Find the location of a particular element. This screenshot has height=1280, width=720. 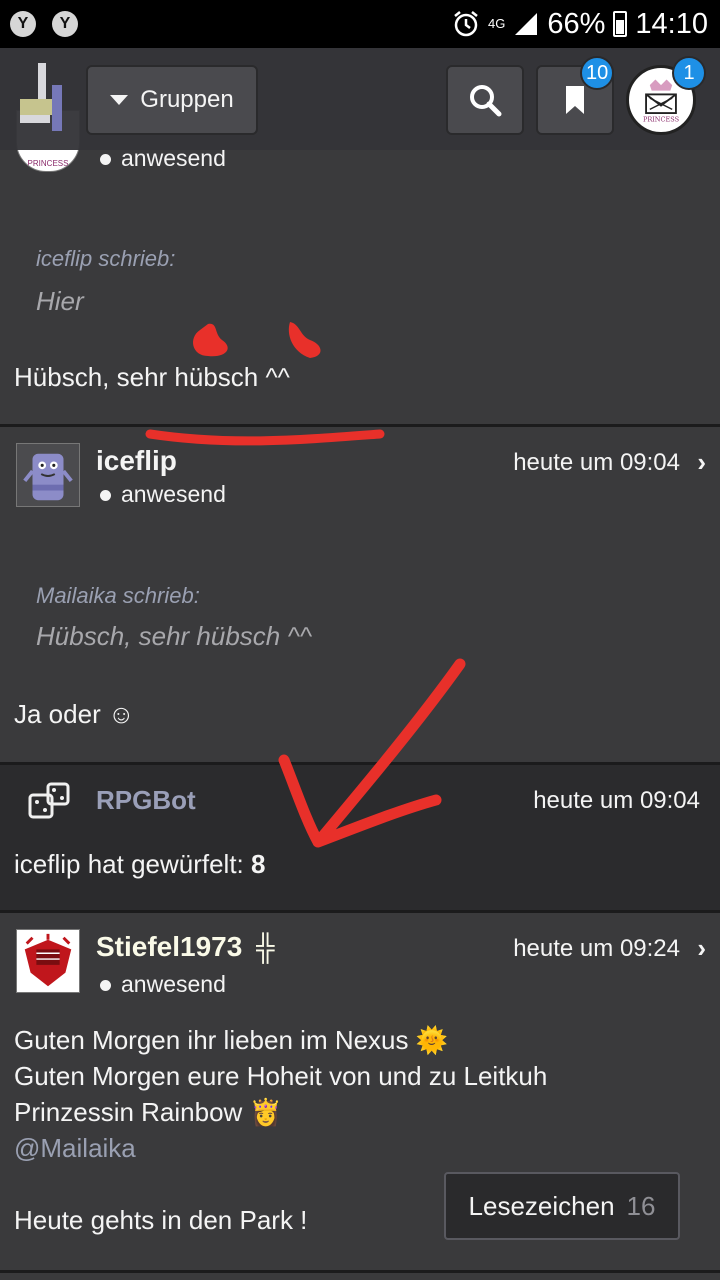

groups-label: Gruppen is located at coordinates (187, 99).